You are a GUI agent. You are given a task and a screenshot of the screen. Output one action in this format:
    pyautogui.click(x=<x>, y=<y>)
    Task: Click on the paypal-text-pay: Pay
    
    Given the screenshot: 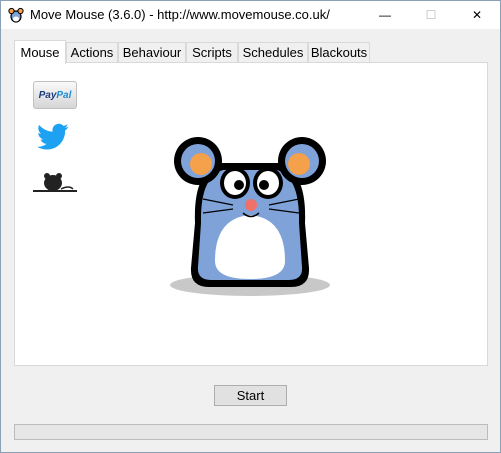 What is the action you would take?
    pyautogui.click(x=47, y=95)
    